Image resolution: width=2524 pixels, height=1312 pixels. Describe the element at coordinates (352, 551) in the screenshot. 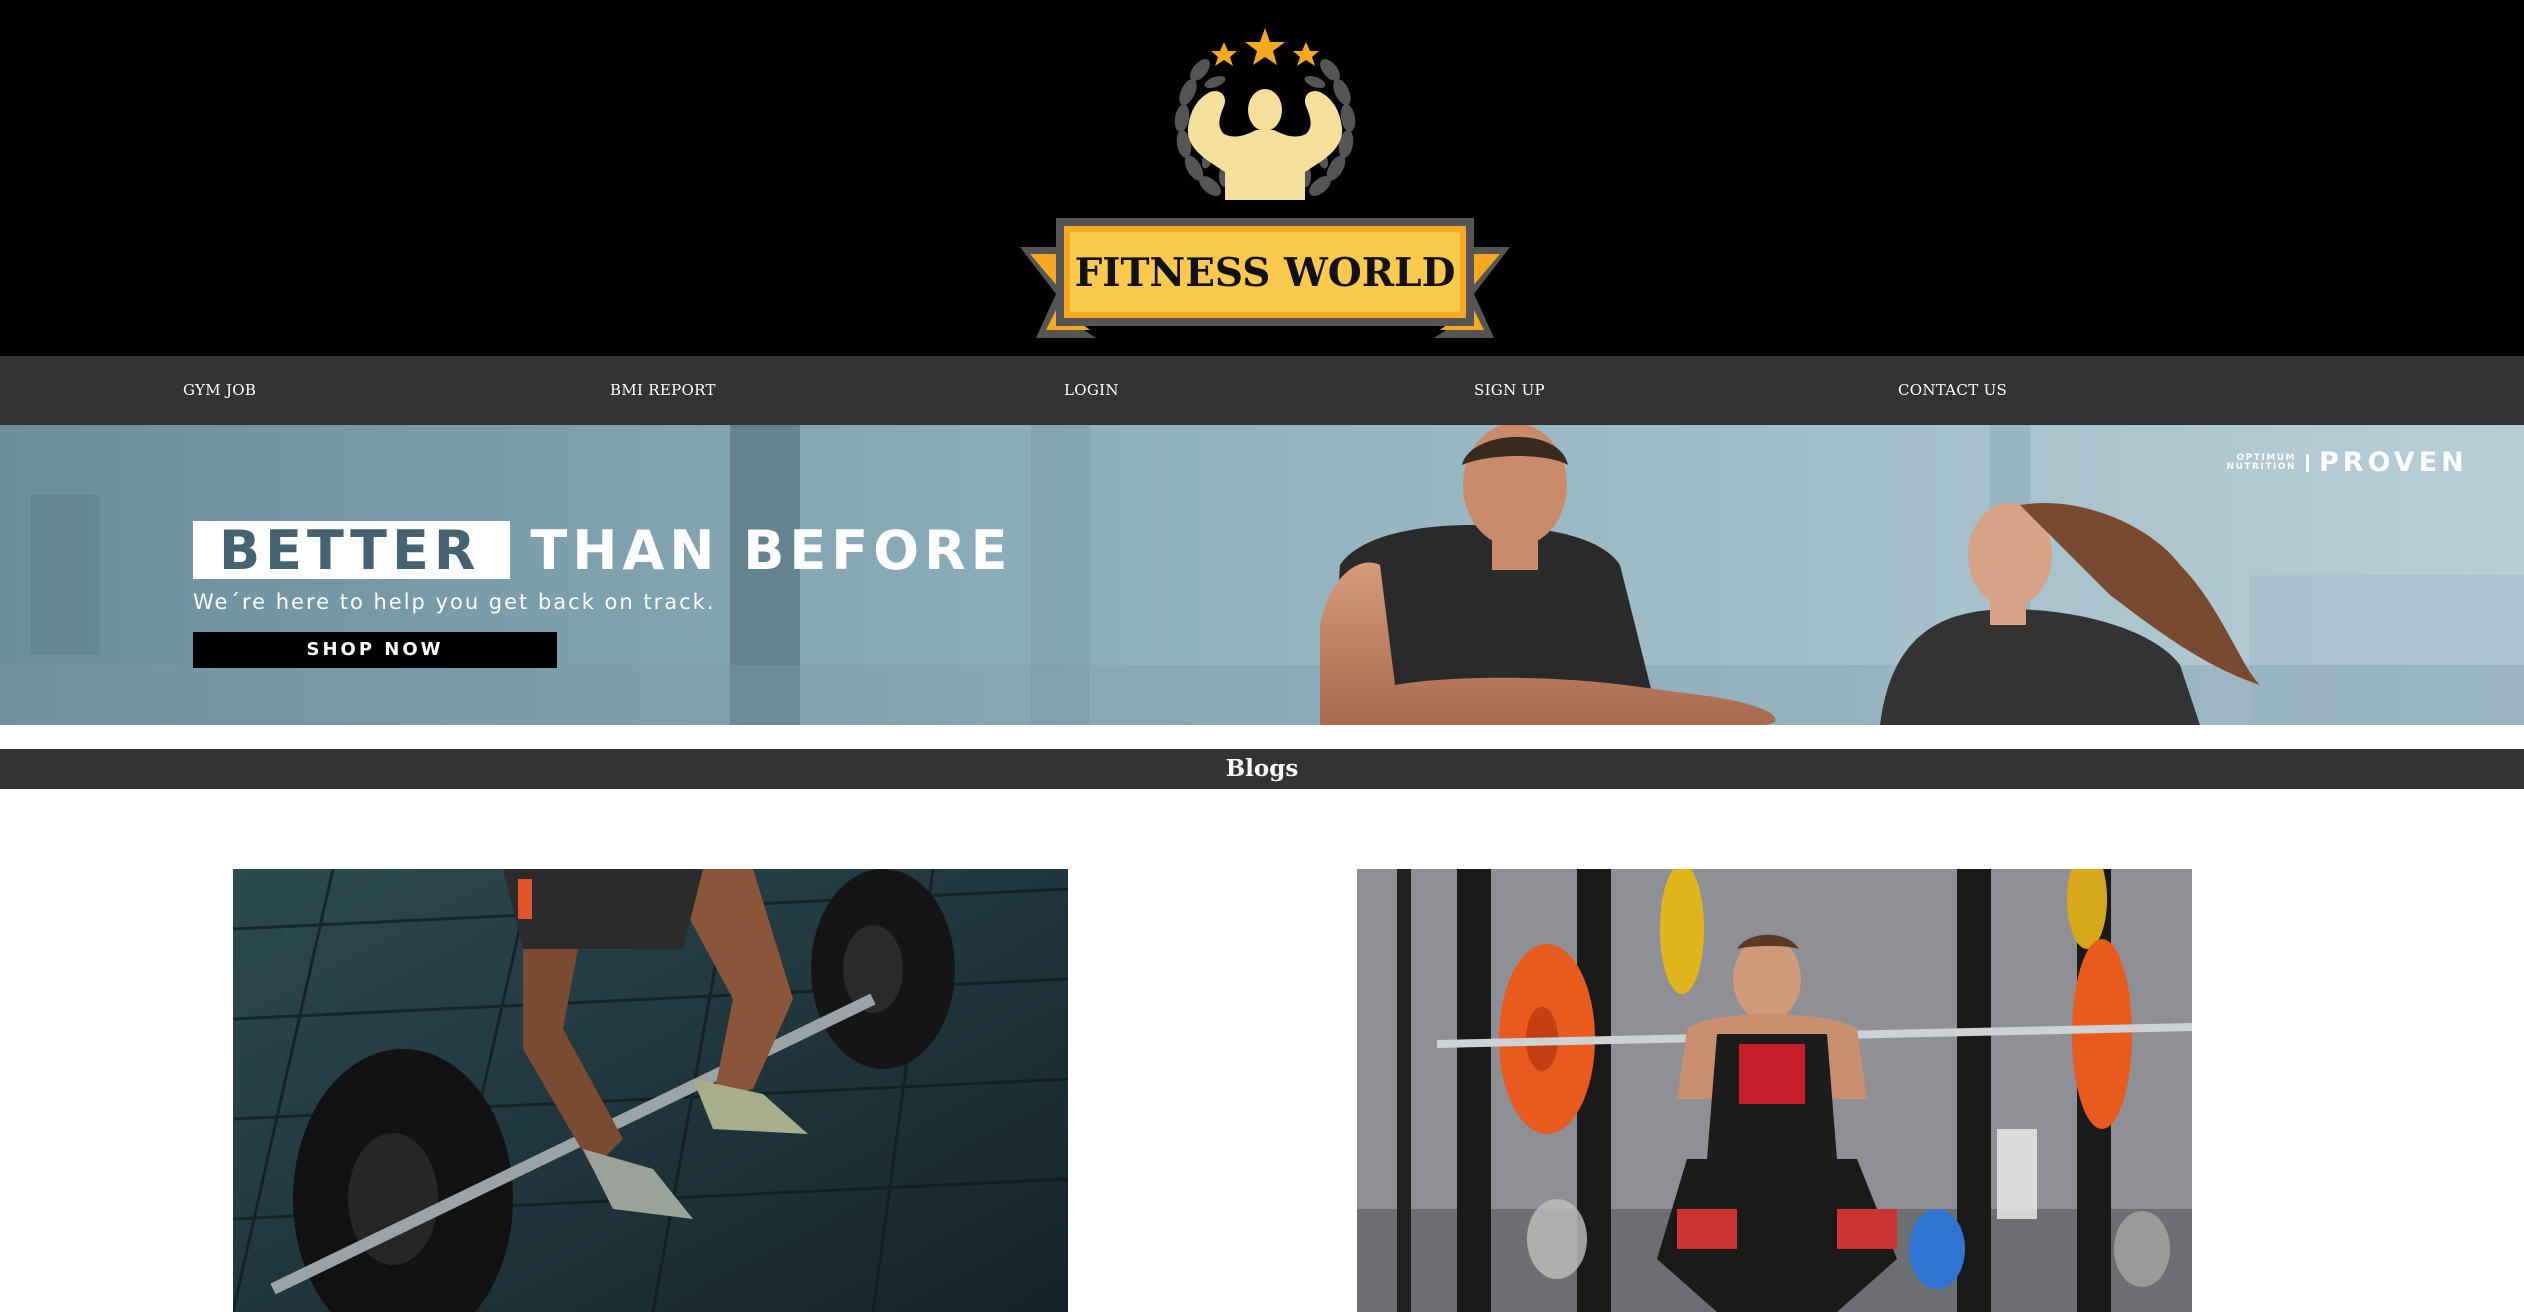

I see `headline-highlight: BETTER` at that location.